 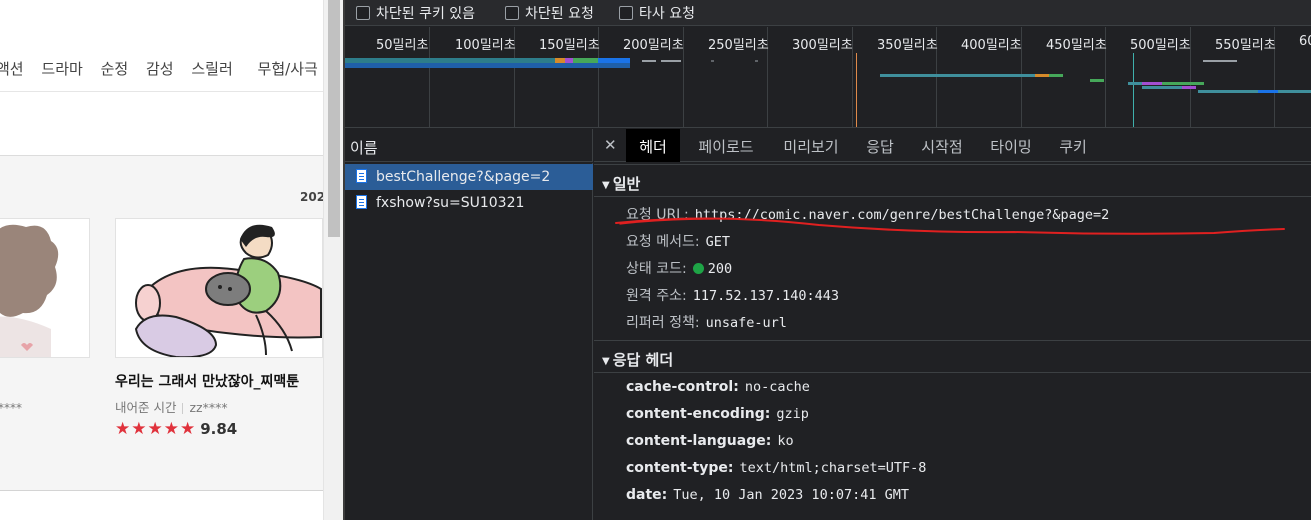 I want to click on field-key: 요청 URL:, so click(x=657, y=215).